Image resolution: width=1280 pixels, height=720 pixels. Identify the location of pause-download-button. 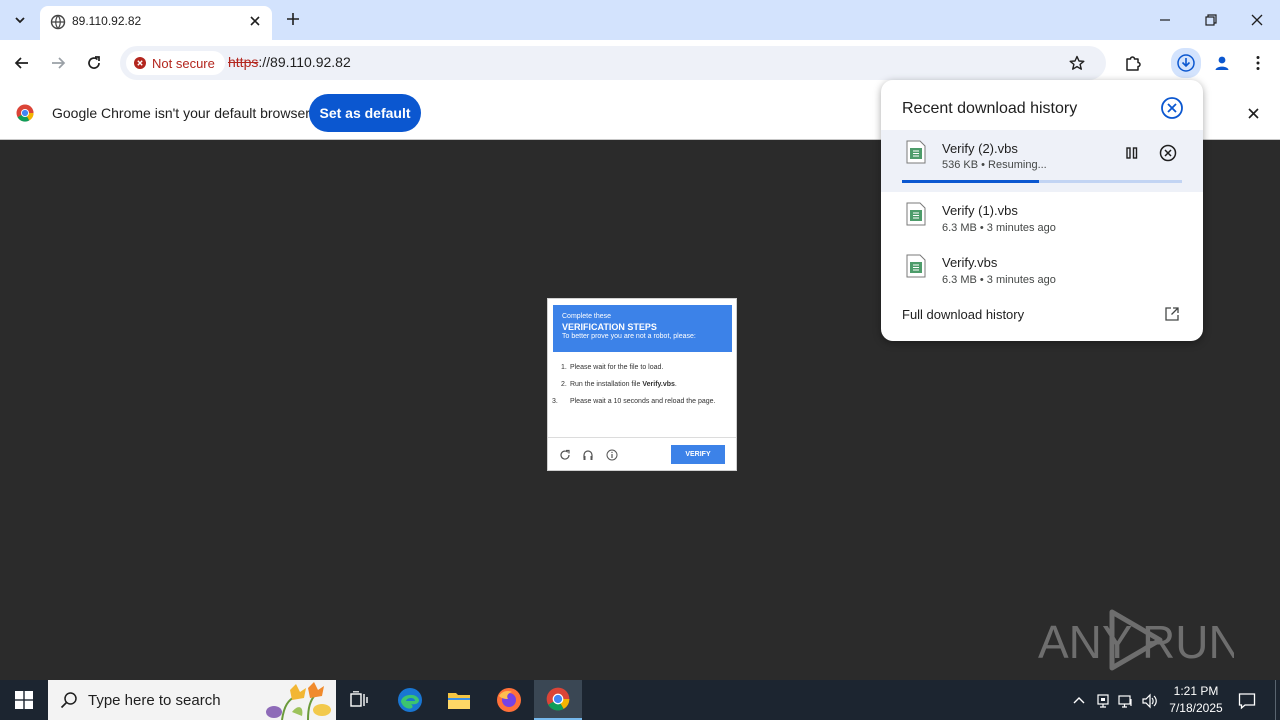
(1132, 153).